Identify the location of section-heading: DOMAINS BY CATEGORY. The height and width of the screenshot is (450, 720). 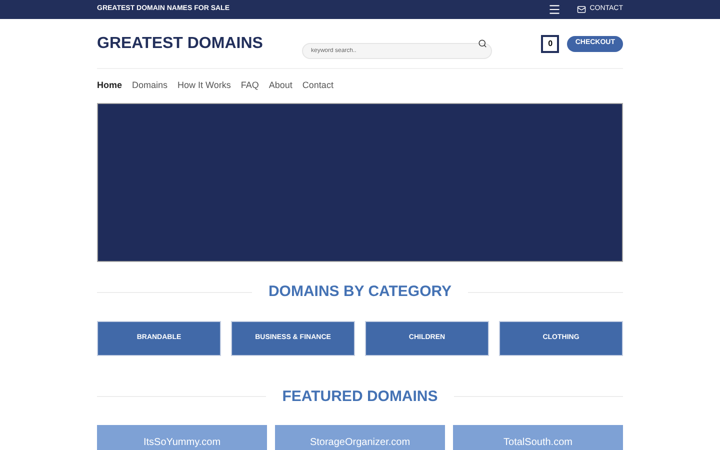
(360, 292).